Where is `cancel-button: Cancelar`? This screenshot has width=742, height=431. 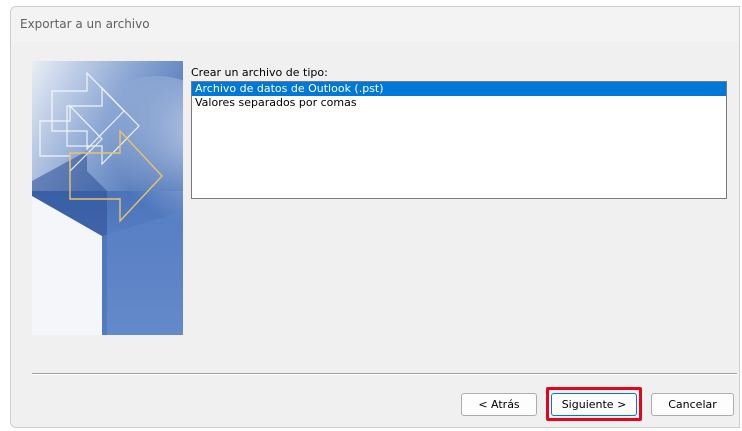
cancel-button: Cancelar is located at coordinates (692, 404).